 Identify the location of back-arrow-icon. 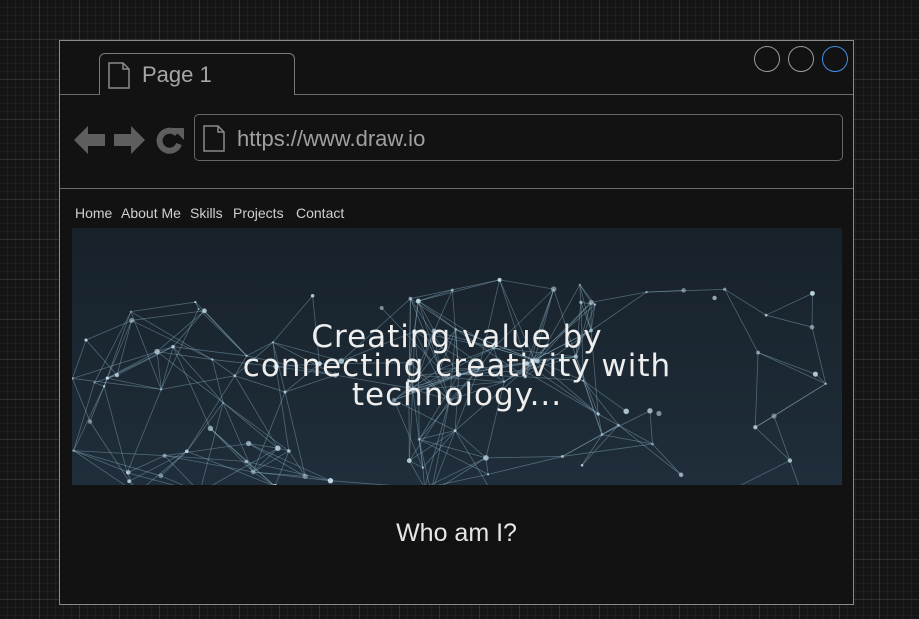
(90, 140).